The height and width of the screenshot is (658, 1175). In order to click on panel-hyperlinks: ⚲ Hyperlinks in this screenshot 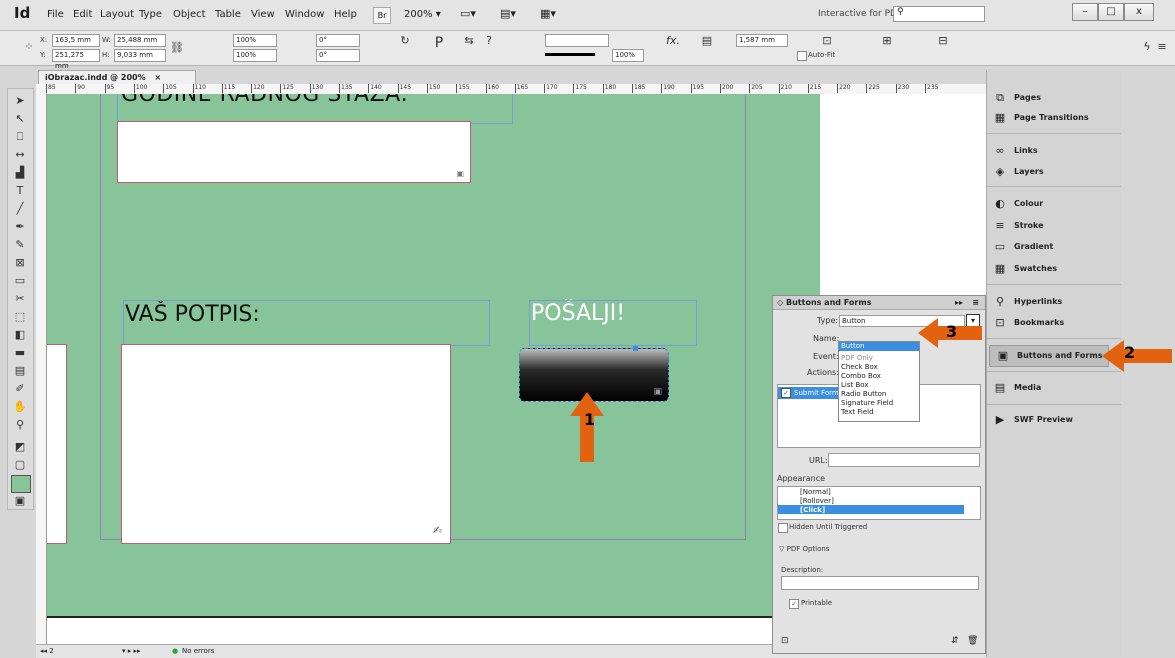, I will do `click(1054, 302)`.